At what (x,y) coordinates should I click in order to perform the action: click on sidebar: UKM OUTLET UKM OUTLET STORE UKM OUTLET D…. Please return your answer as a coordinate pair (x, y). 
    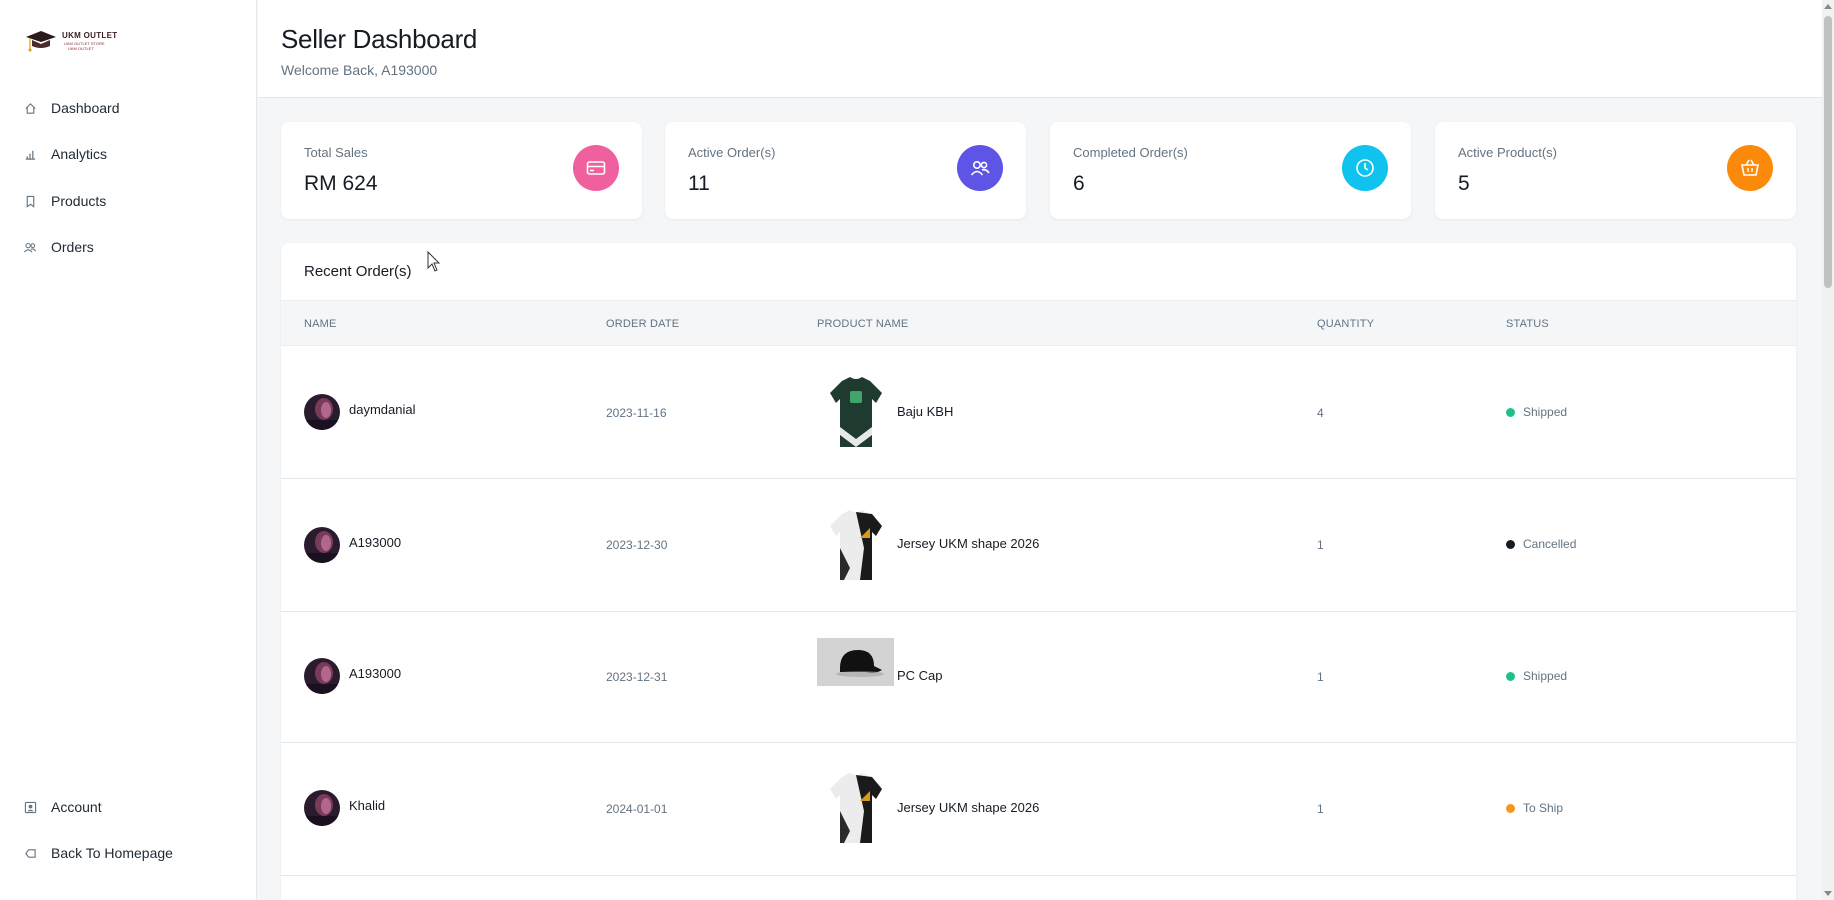
    Looking at the image, I should click on (128, 450).